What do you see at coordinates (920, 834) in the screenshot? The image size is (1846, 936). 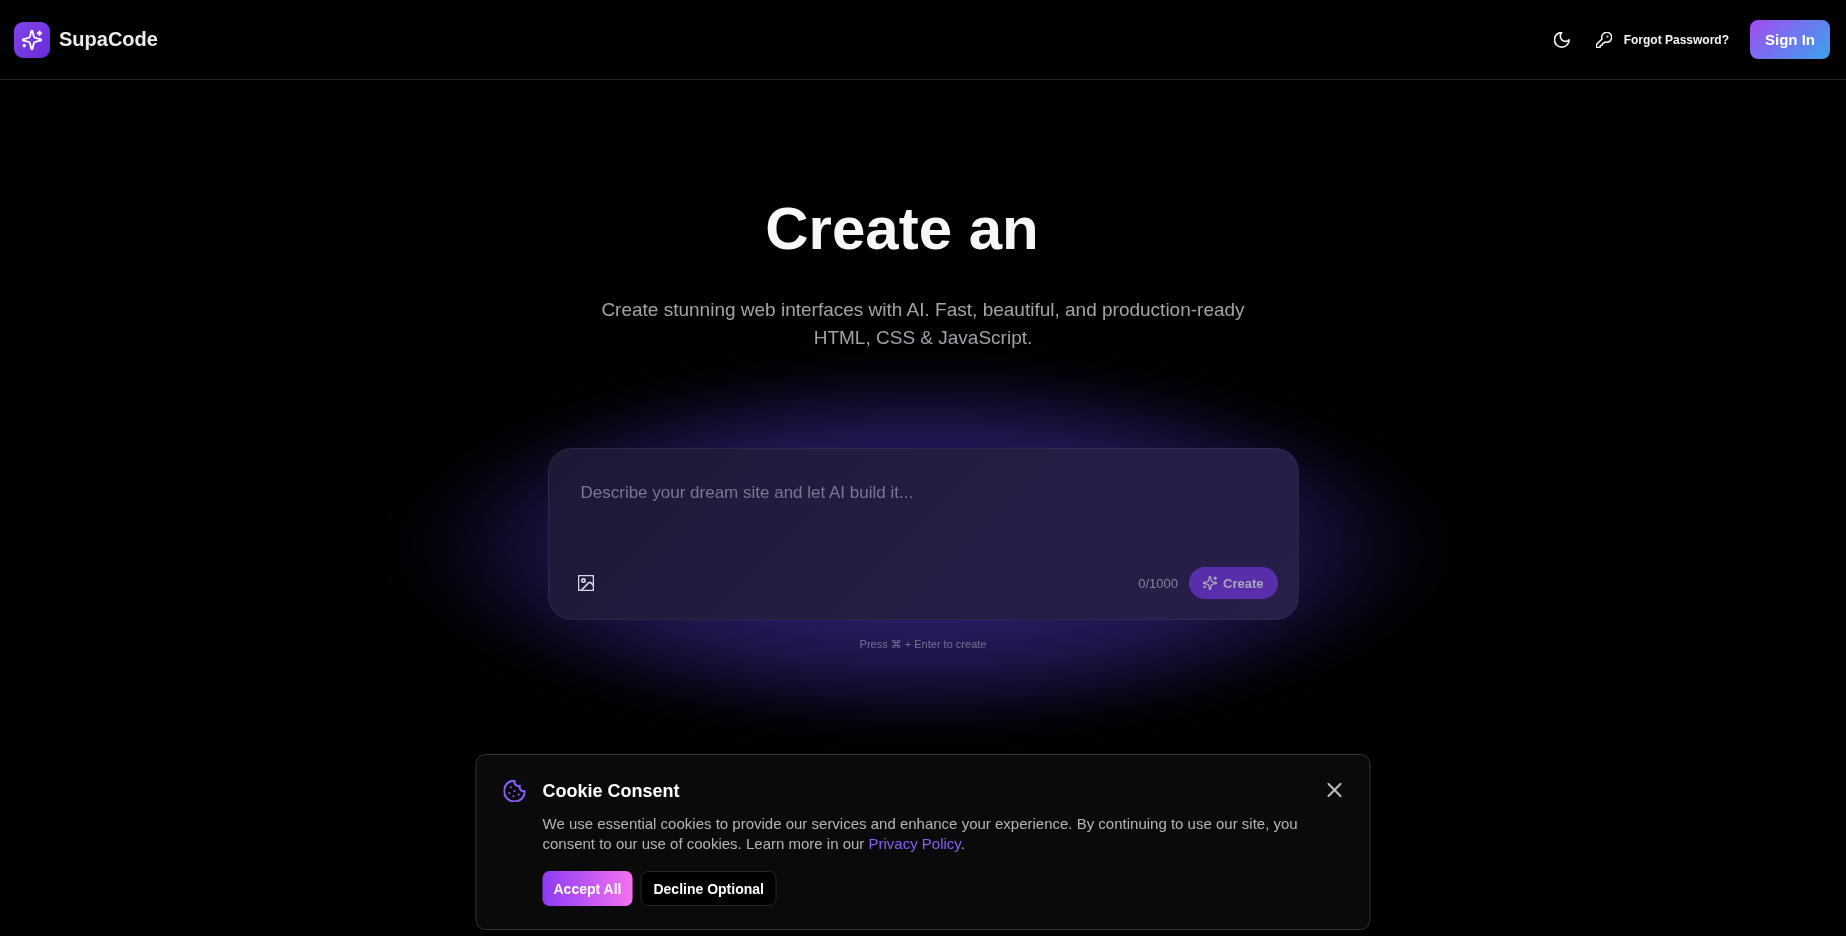 I see `cookie-message: We use essential cookies to provide our services and enhance your experience. By continuing to use our site, you consent to our use of cookies. Learn more in our Privacy Policy.` at bounding box center [920, 834].